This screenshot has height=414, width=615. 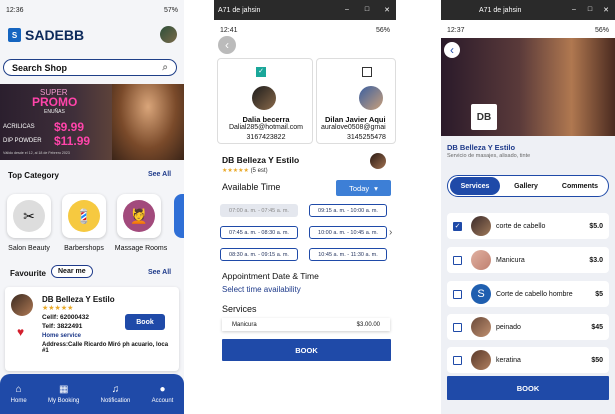 I want to click on chevron-right-icon: ›, so click(x=390, y=232).